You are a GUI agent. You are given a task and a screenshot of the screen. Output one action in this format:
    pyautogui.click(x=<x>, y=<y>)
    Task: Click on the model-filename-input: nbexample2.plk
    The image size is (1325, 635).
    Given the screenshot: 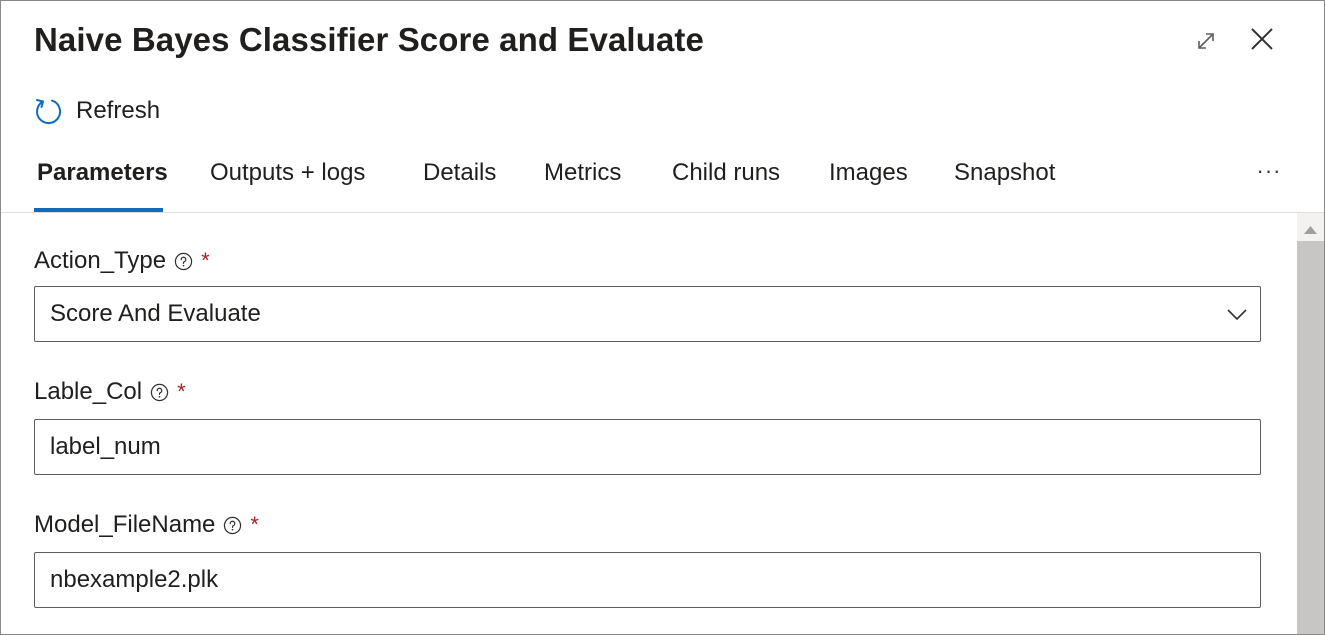 What is the action you would take?
    pyautogui.click(x=647, y=580)
    